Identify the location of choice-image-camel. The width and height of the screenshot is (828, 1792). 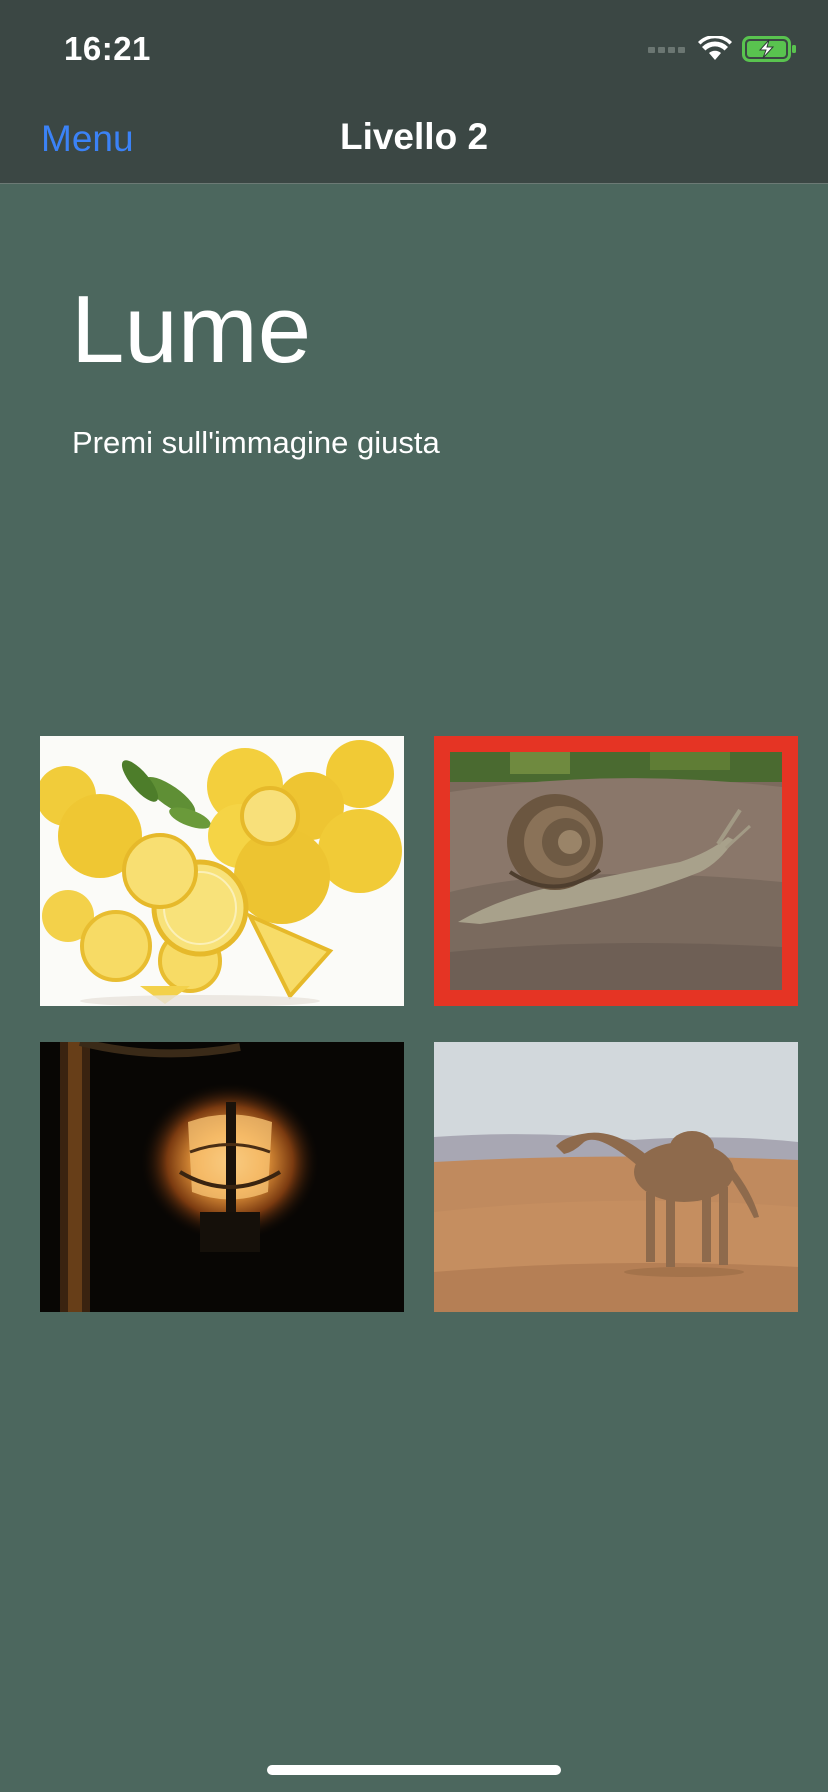
(616, 1177).